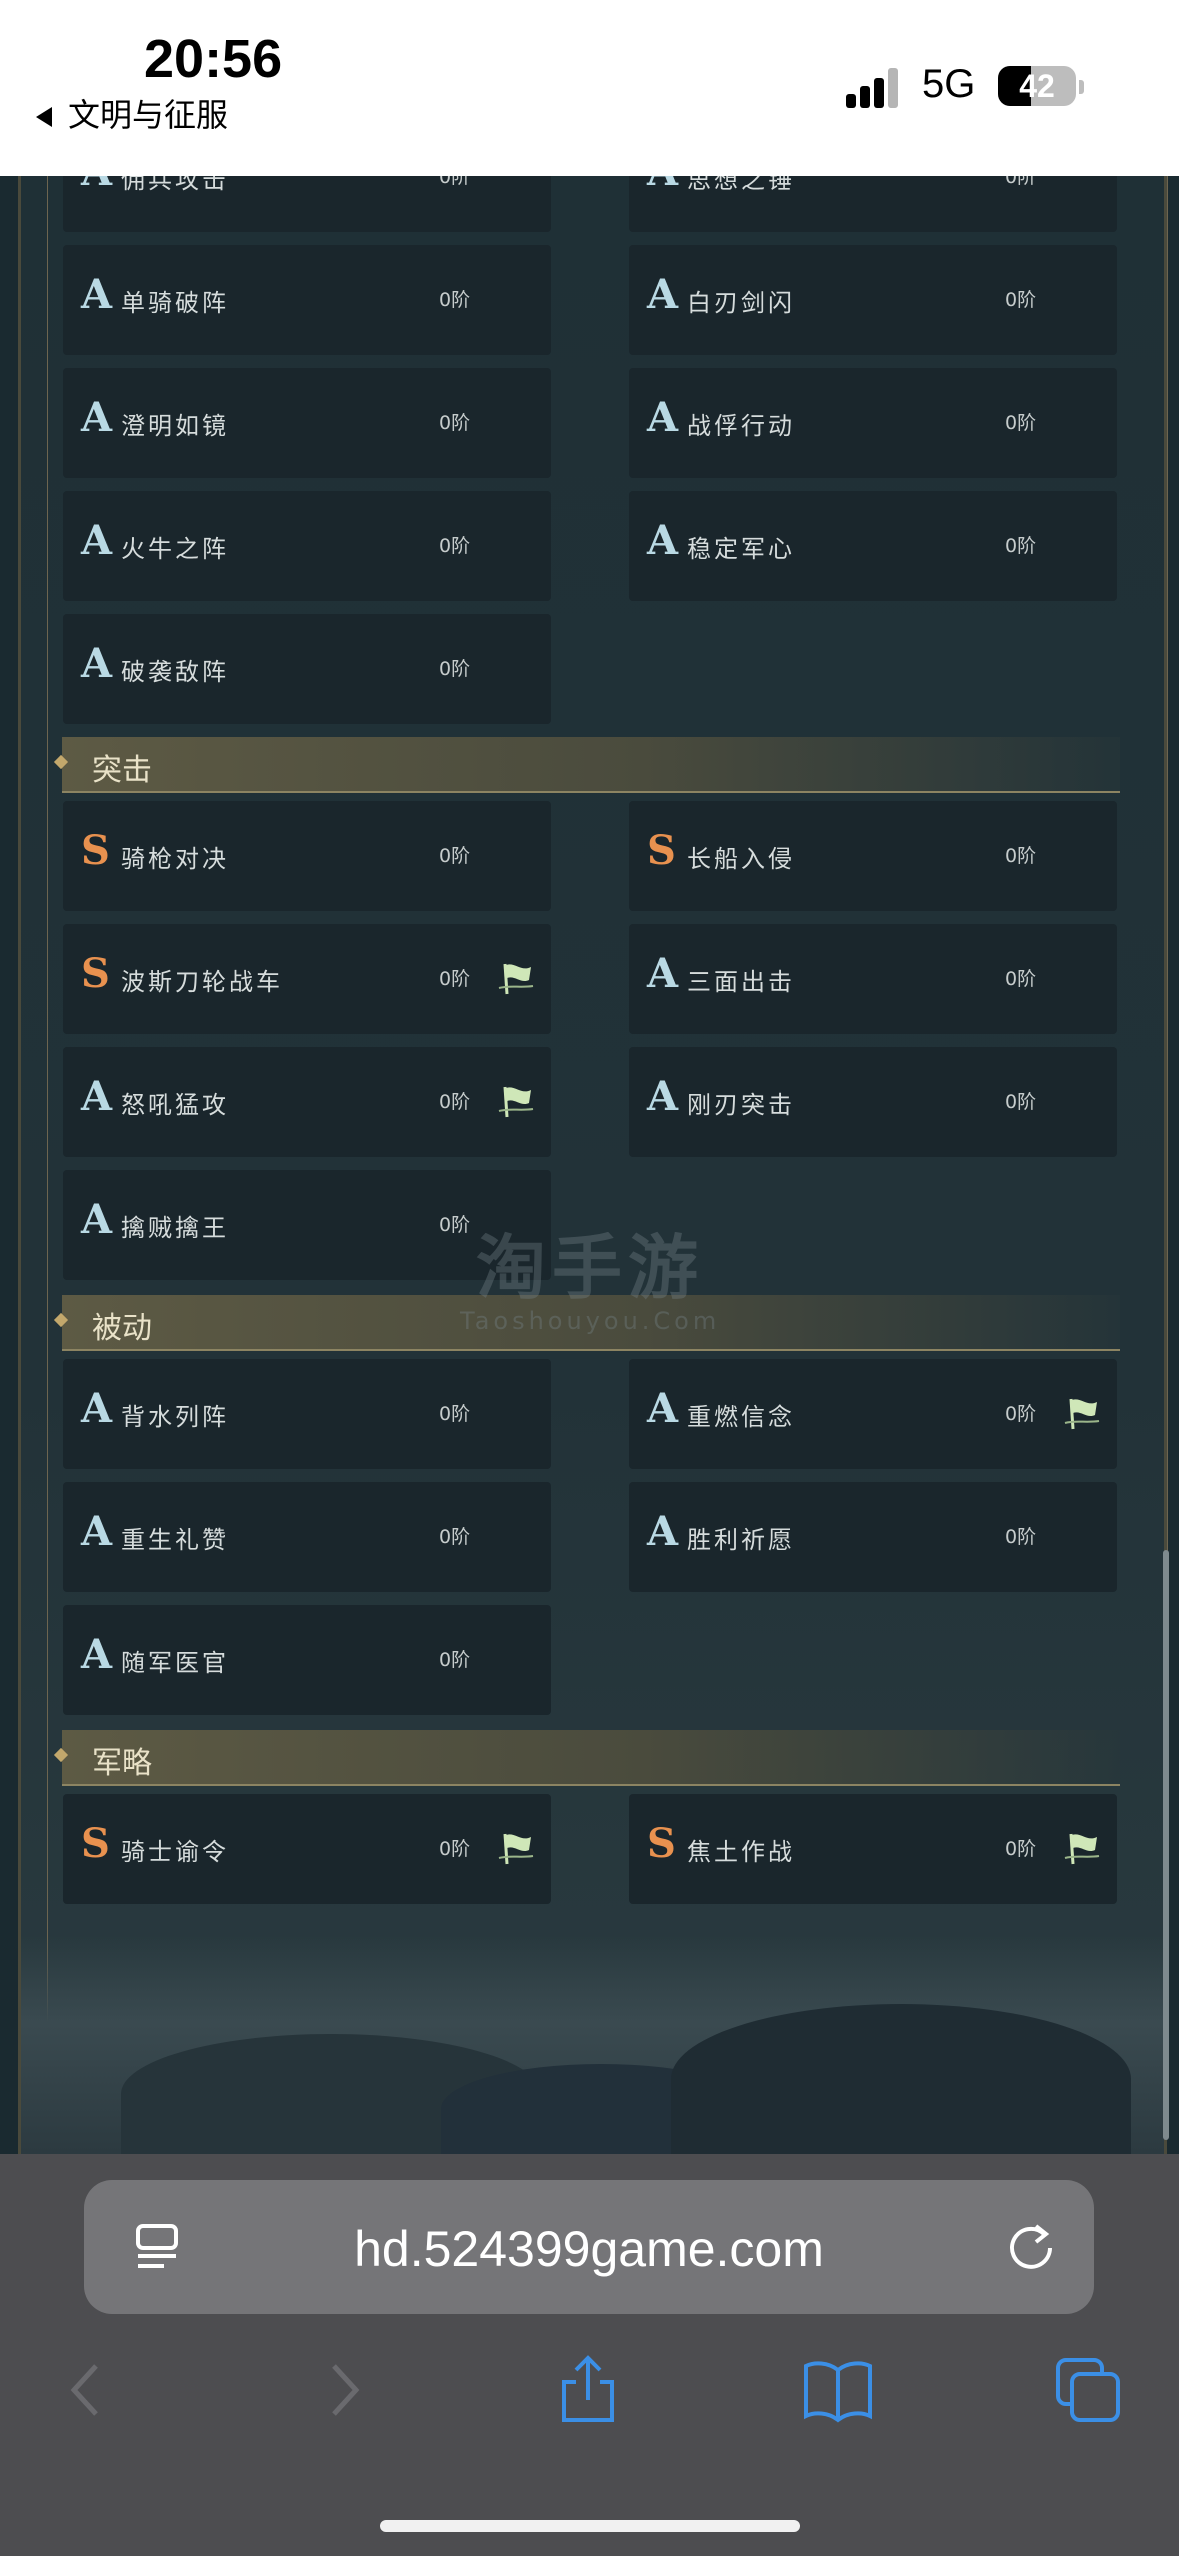 The height and width of the screenshot is (2556, 1179). Describe the element at coordinates (307, 1660) in the screenshot. I see `skill-card: A 随军医官 0阶` at that location.